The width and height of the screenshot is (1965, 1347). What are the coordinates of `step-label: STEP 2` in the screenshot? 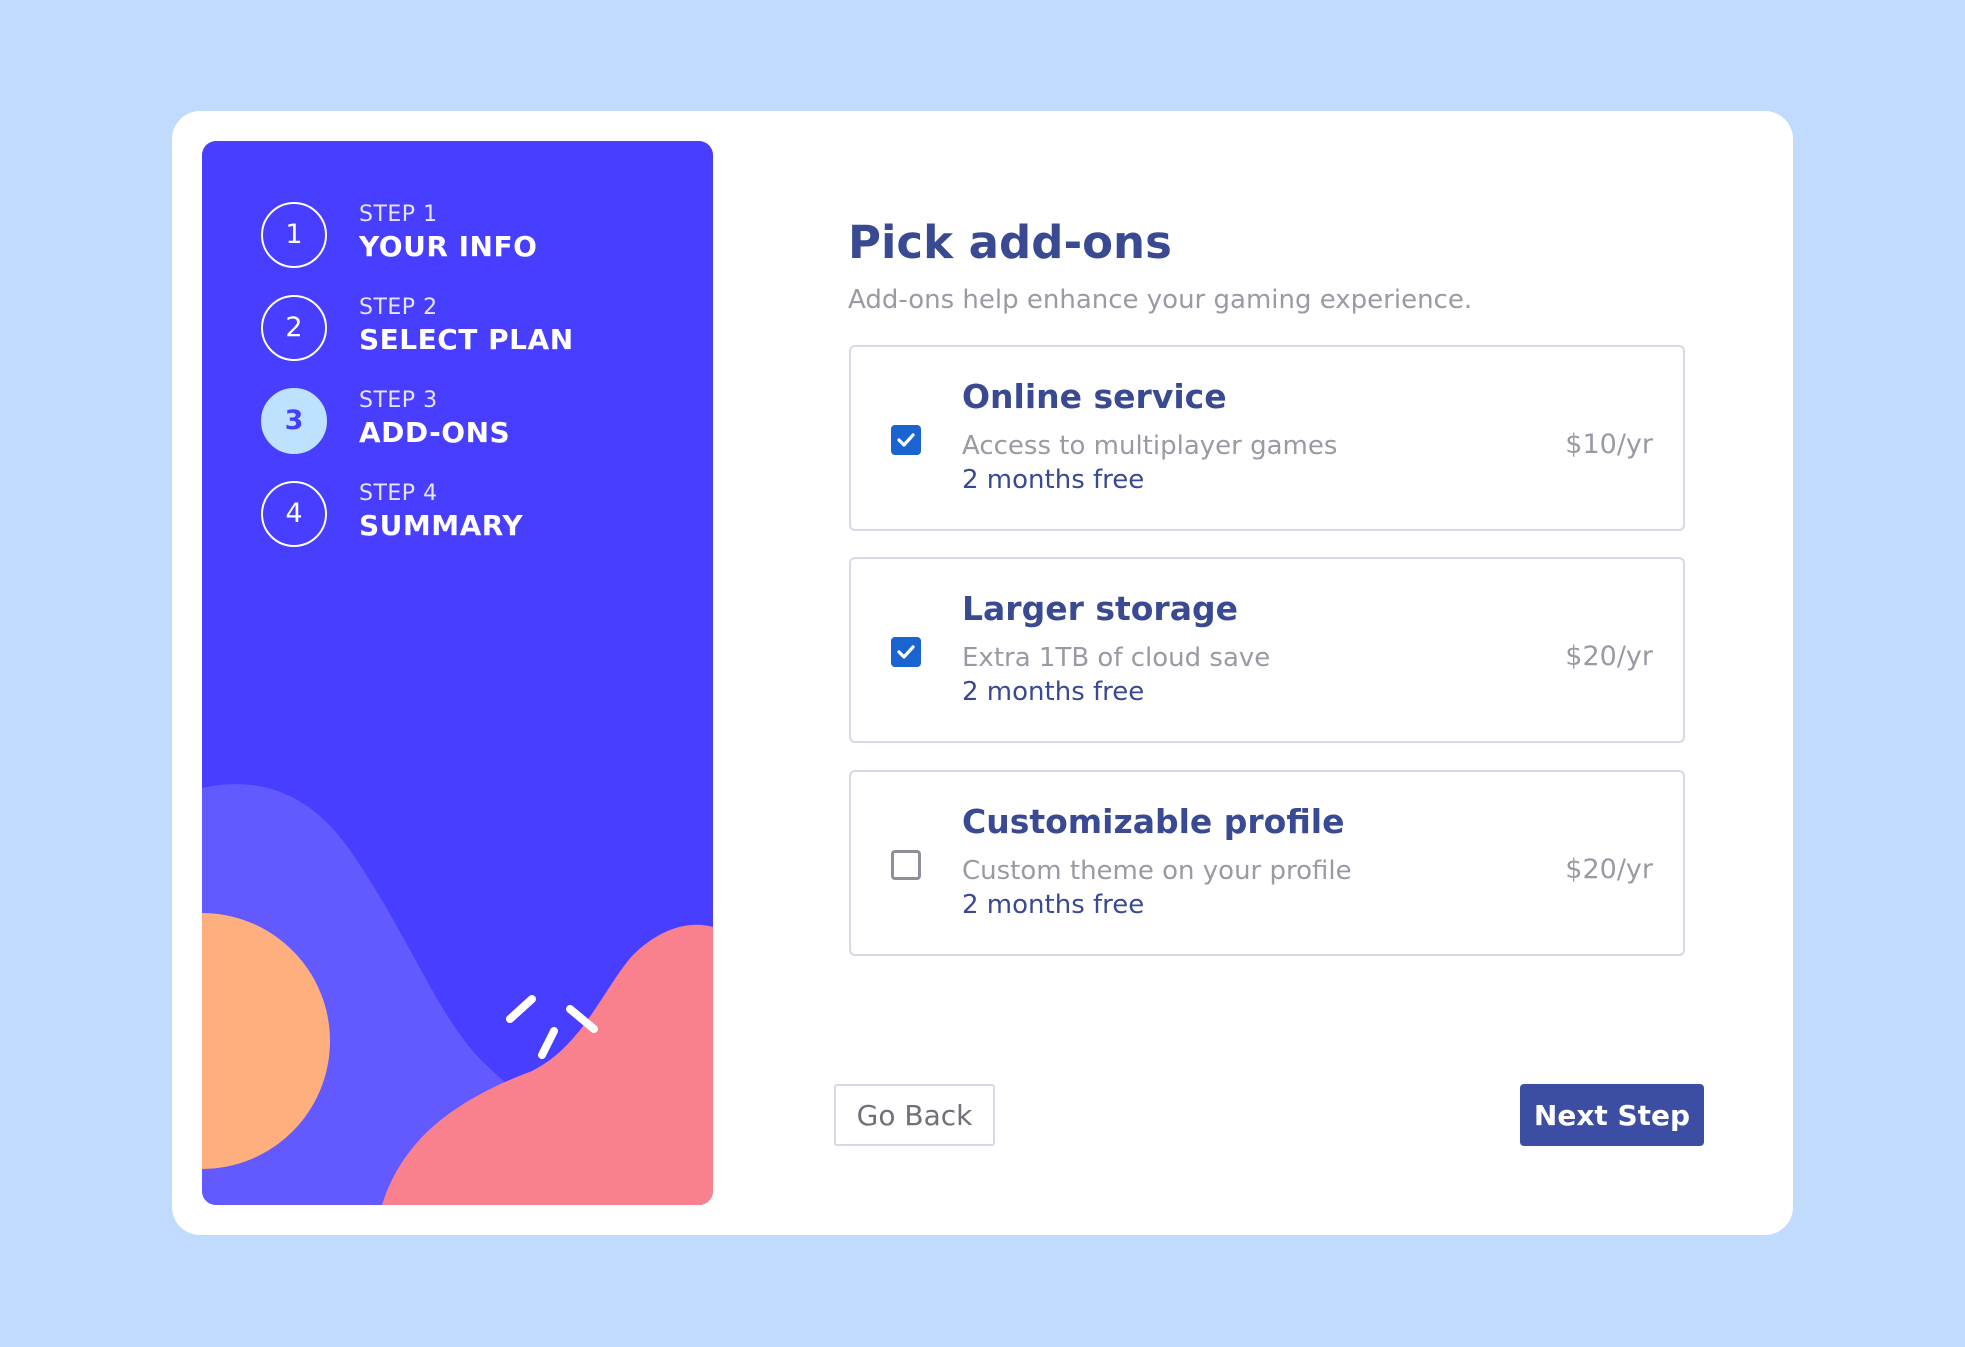 It's located at (398, 307).